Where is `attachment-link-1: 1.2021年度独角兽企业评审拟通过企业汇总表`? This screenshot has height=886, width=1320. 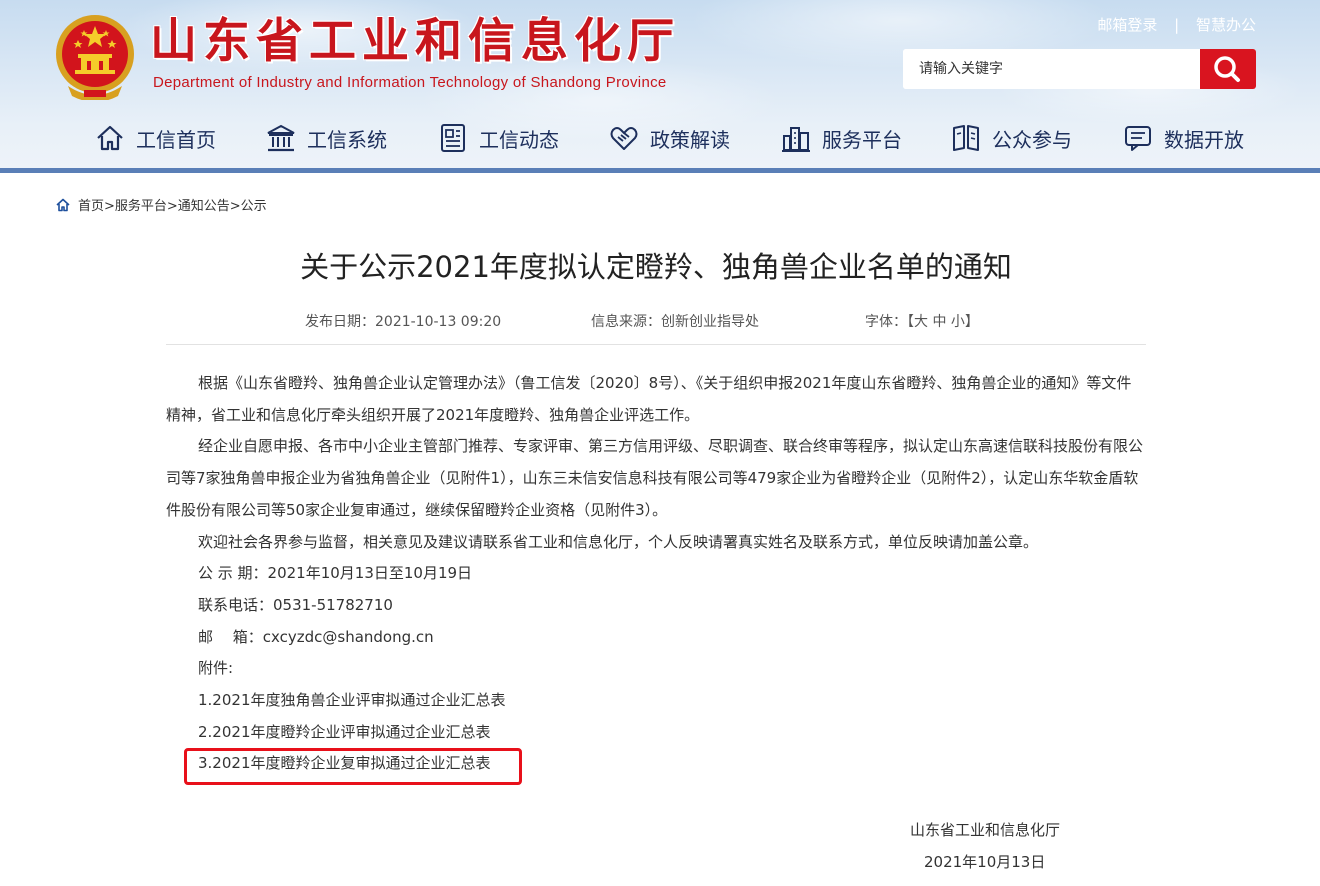 attachment-link-1: 1.2021年度独角兽企业评审拟通过企业汇总表 is located at coordinates (352, 700).